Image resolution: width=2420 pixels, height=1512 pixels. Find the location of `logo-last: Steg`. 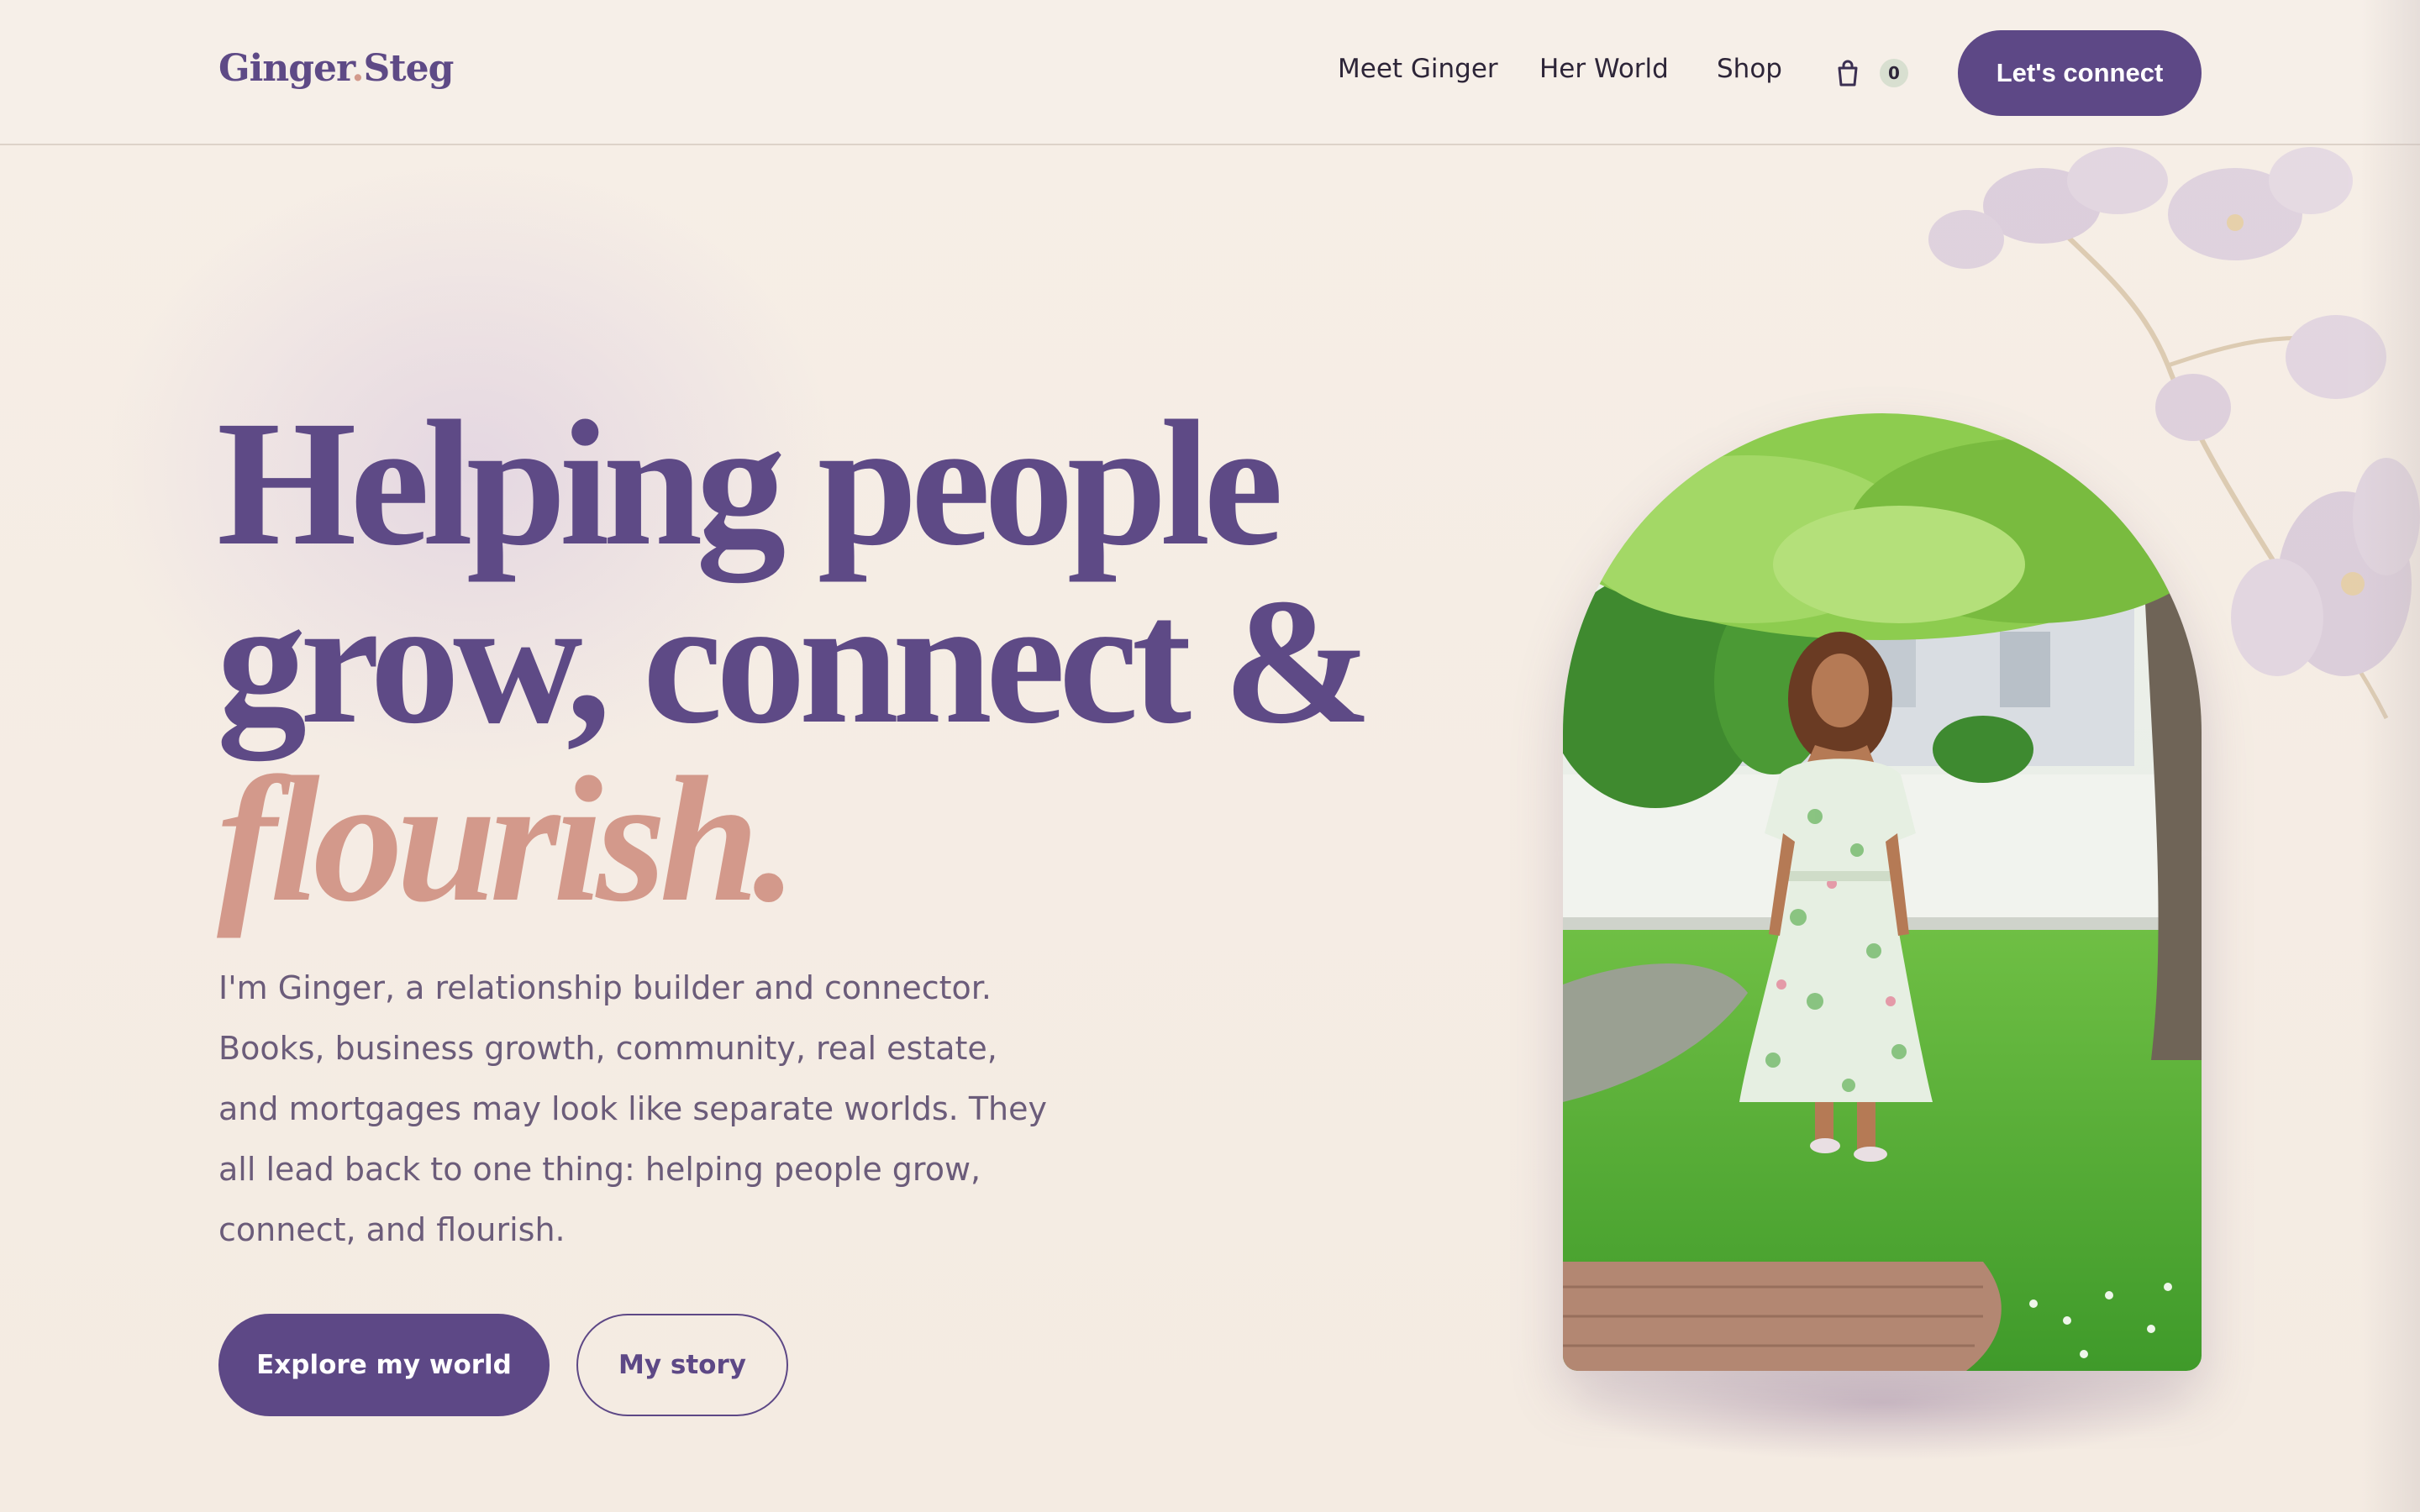

logo-last: Steg is located at coordinates (409, 68).